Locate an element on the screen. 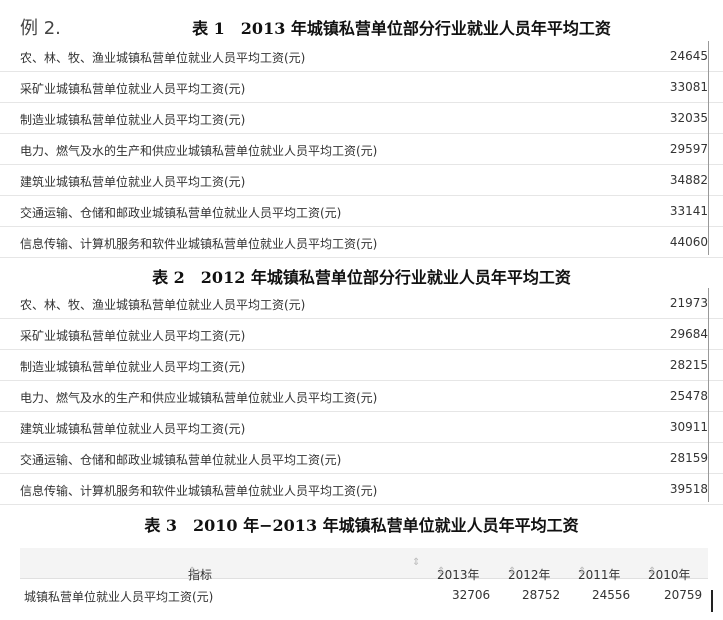 Image resolution: width=723 pixels, height=620 pixels. table-row: 电力、燃气及水的生产和供应业城镇私营单位就业人员平均工资(元) 25478 is located at coordinates (361, 396).